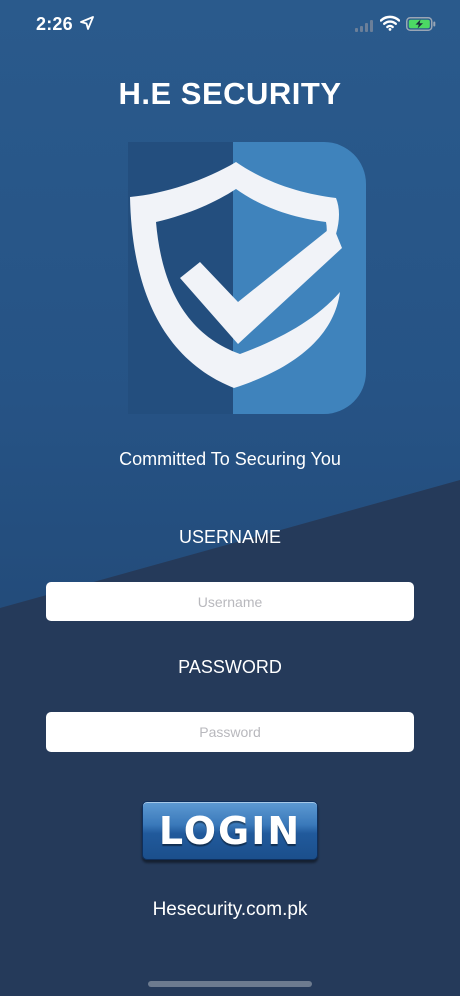 The width and height of the screenshot is (460, 996). I want to click on login-button-label: LOGIN, so click(230, 830).